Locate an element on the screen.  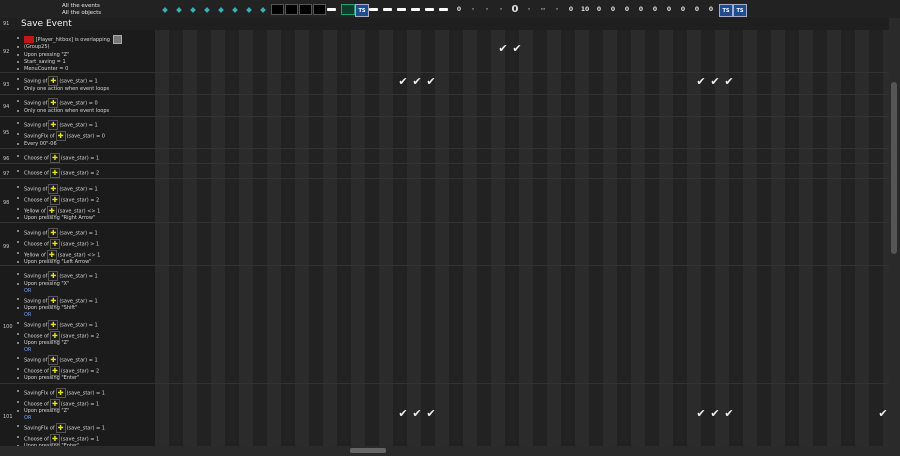
all-events-label: All the events is located at coordinates (81, 6).